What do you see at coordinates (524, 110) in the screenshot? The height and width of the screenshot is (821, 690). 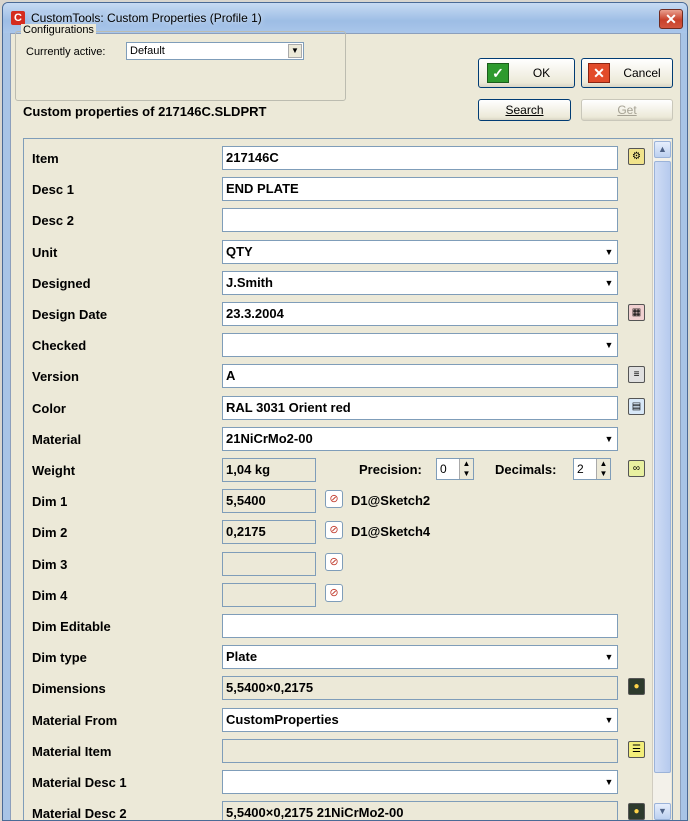 I see `search-button: Search` at bounding box center [524, 110].